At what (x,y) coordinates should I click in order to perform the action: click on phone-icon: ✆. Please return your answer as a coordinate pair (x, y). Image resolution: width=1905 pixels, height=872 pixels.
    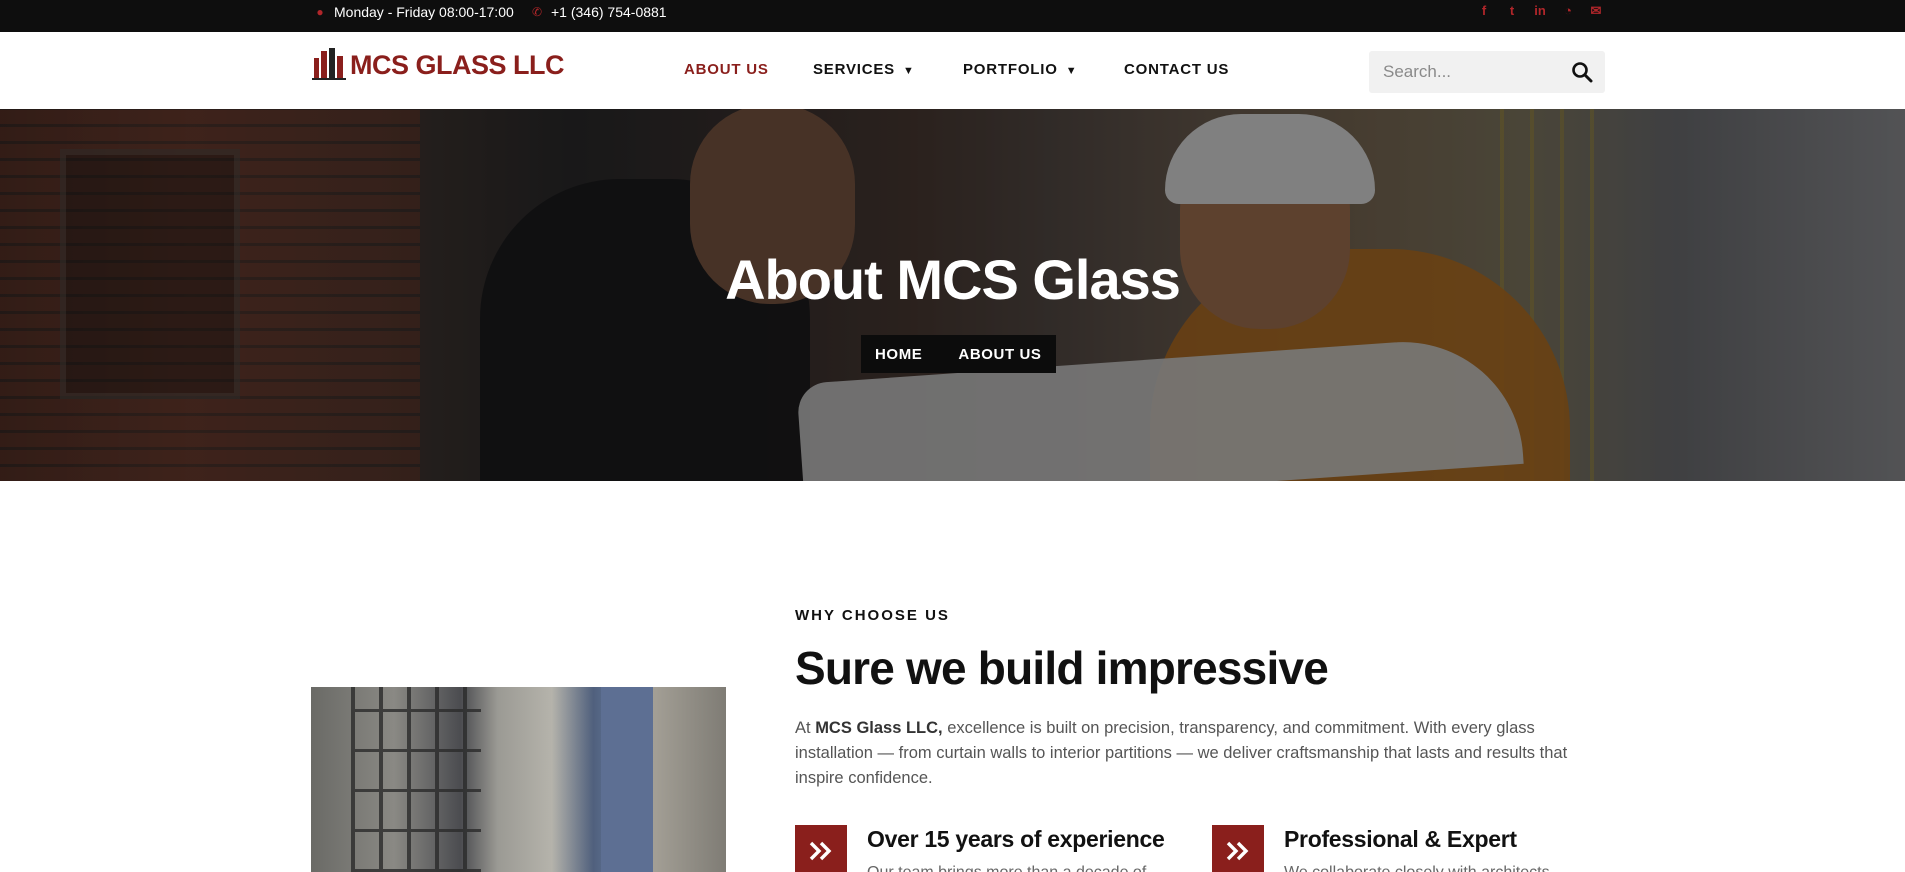
    Looking at the image, I should click on (537, 12).